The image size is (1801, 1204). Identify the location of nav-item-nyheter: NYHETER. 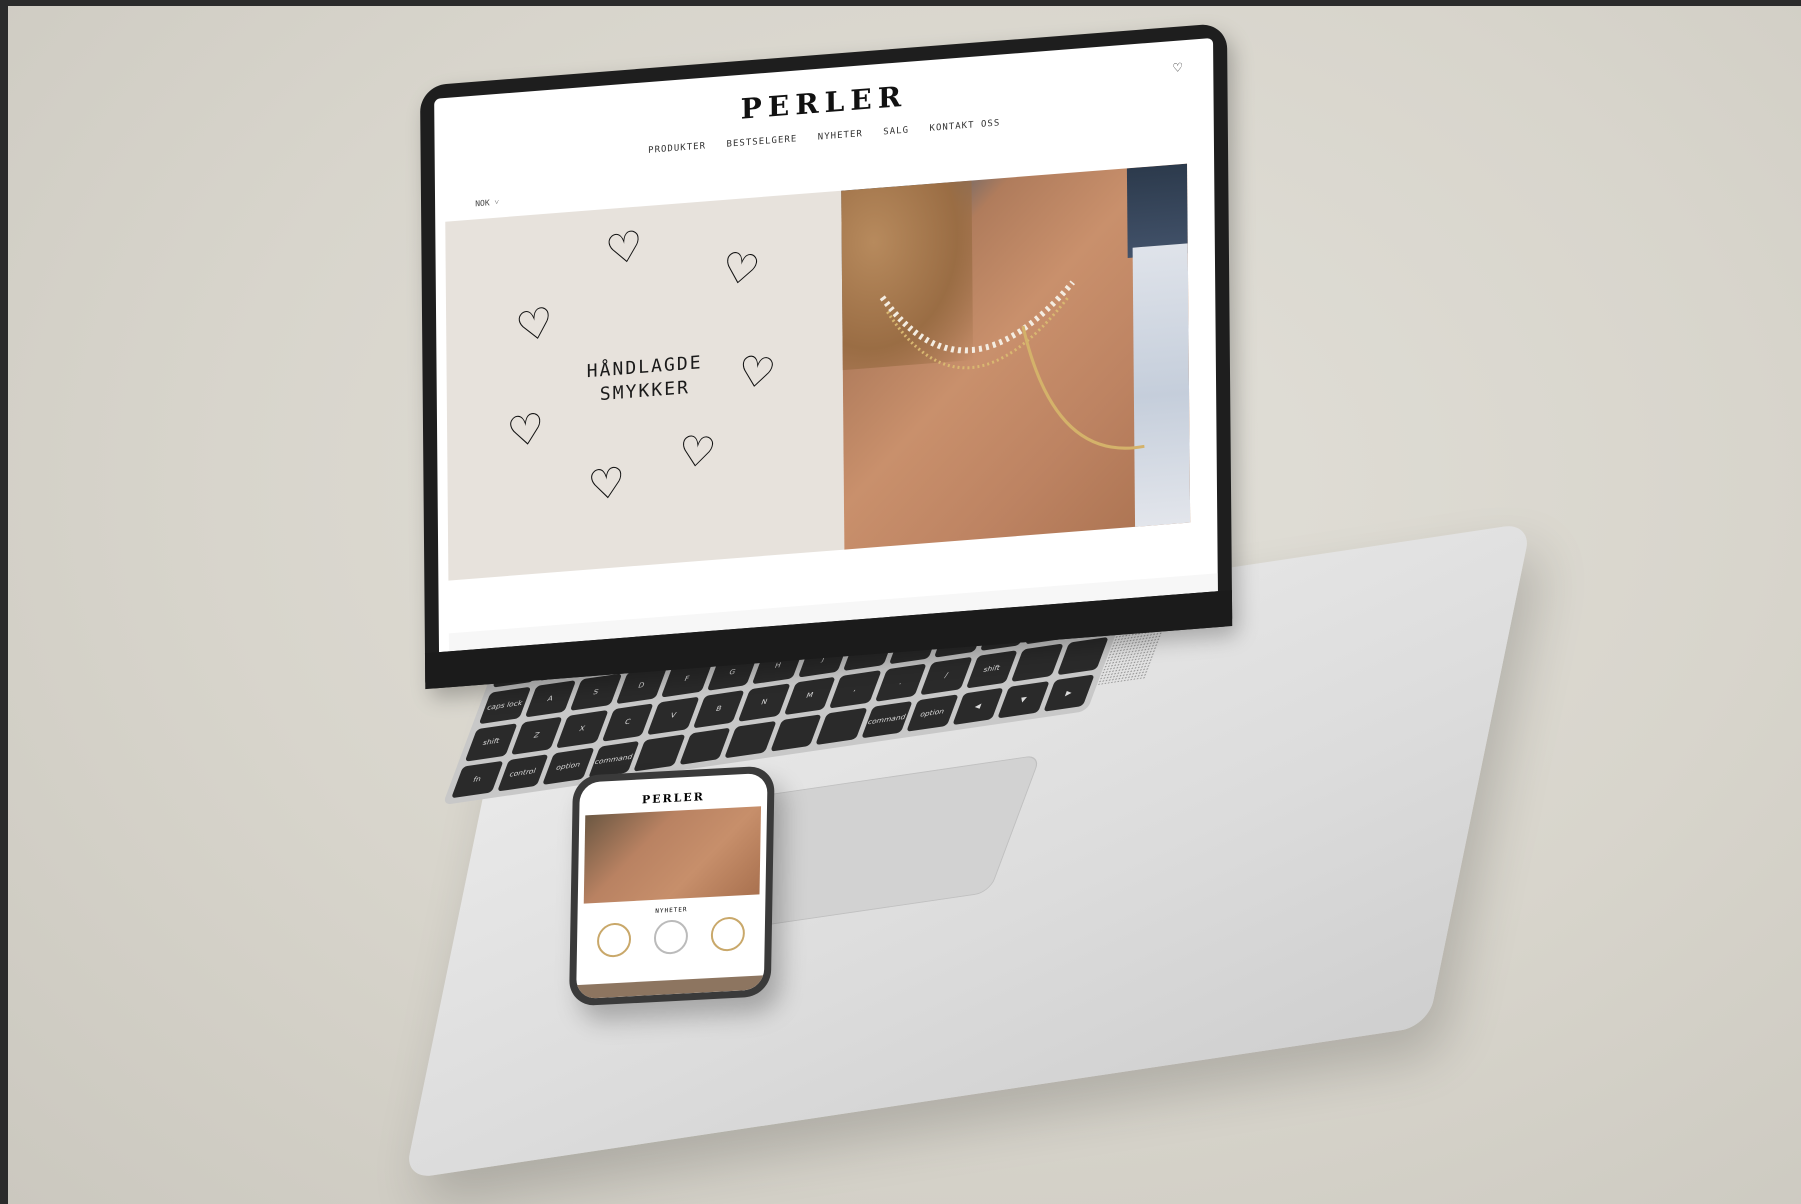
(840, 135).